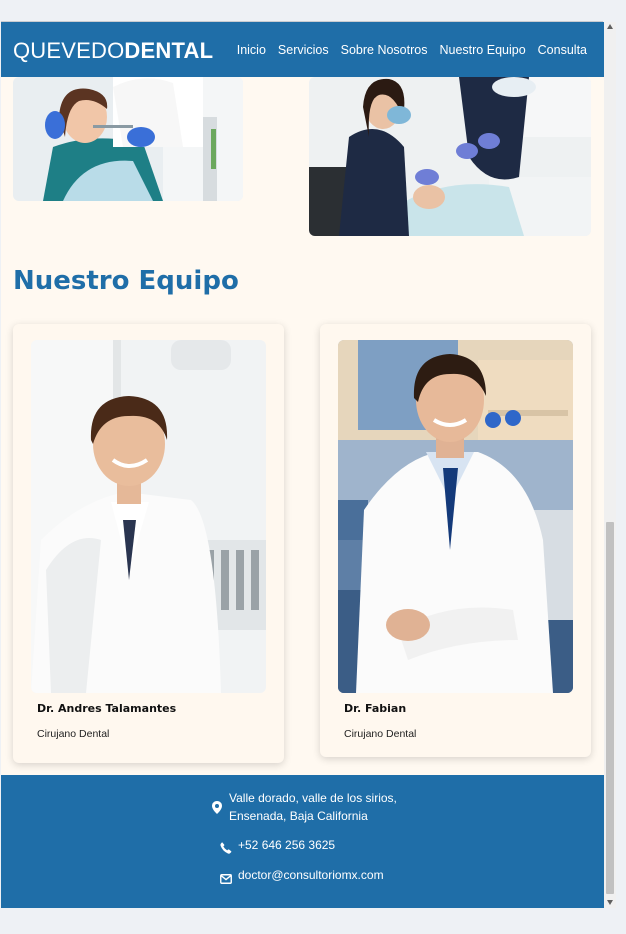 This screenshot has width=626, height=934. What do you see at coordinates (375, 708) in the screenshot?
I see `team-member-name: Dr. Fabian` at bounding box center [375, 708].